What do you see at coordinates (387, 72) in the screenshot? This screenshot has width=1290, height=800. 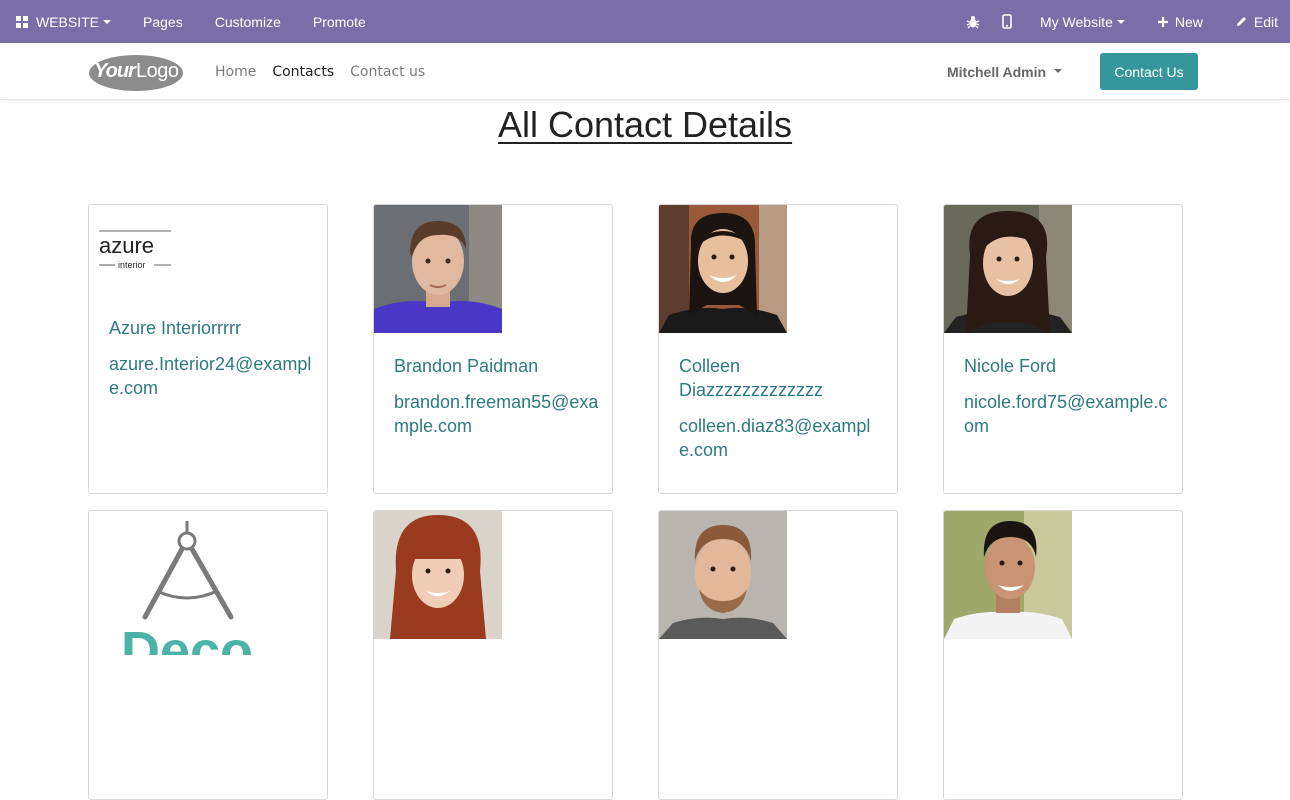 I see `nav-contact-us: Contact us` at bounding box center [387, 72].